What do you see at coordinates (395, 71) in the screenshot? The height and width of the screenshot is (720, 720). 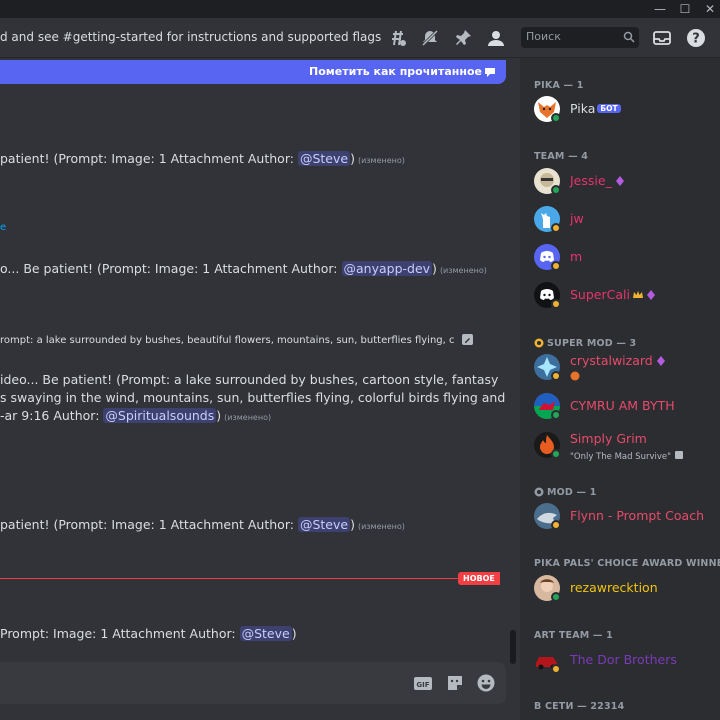 I see `mark-as-read-label: Пометить как прочитанное` at bounding box center [395, 71].